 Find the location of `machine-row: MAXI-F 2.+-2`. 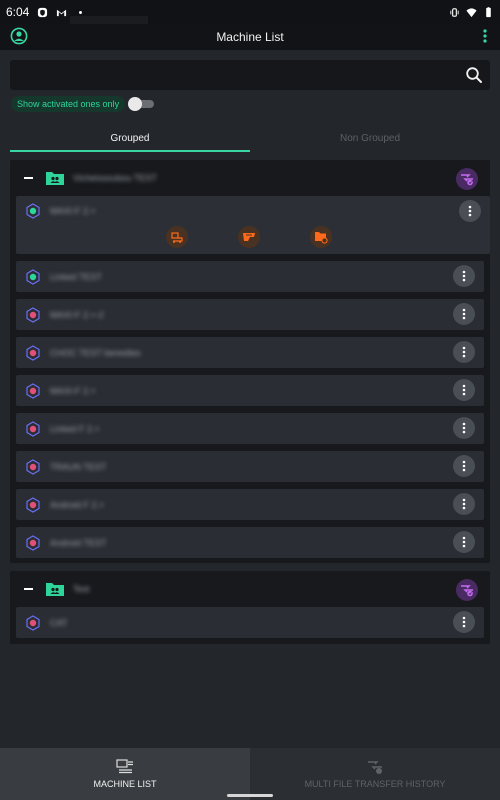

machine-row: MAXI-F 2.+-2 is located at coordinates (250, 314).